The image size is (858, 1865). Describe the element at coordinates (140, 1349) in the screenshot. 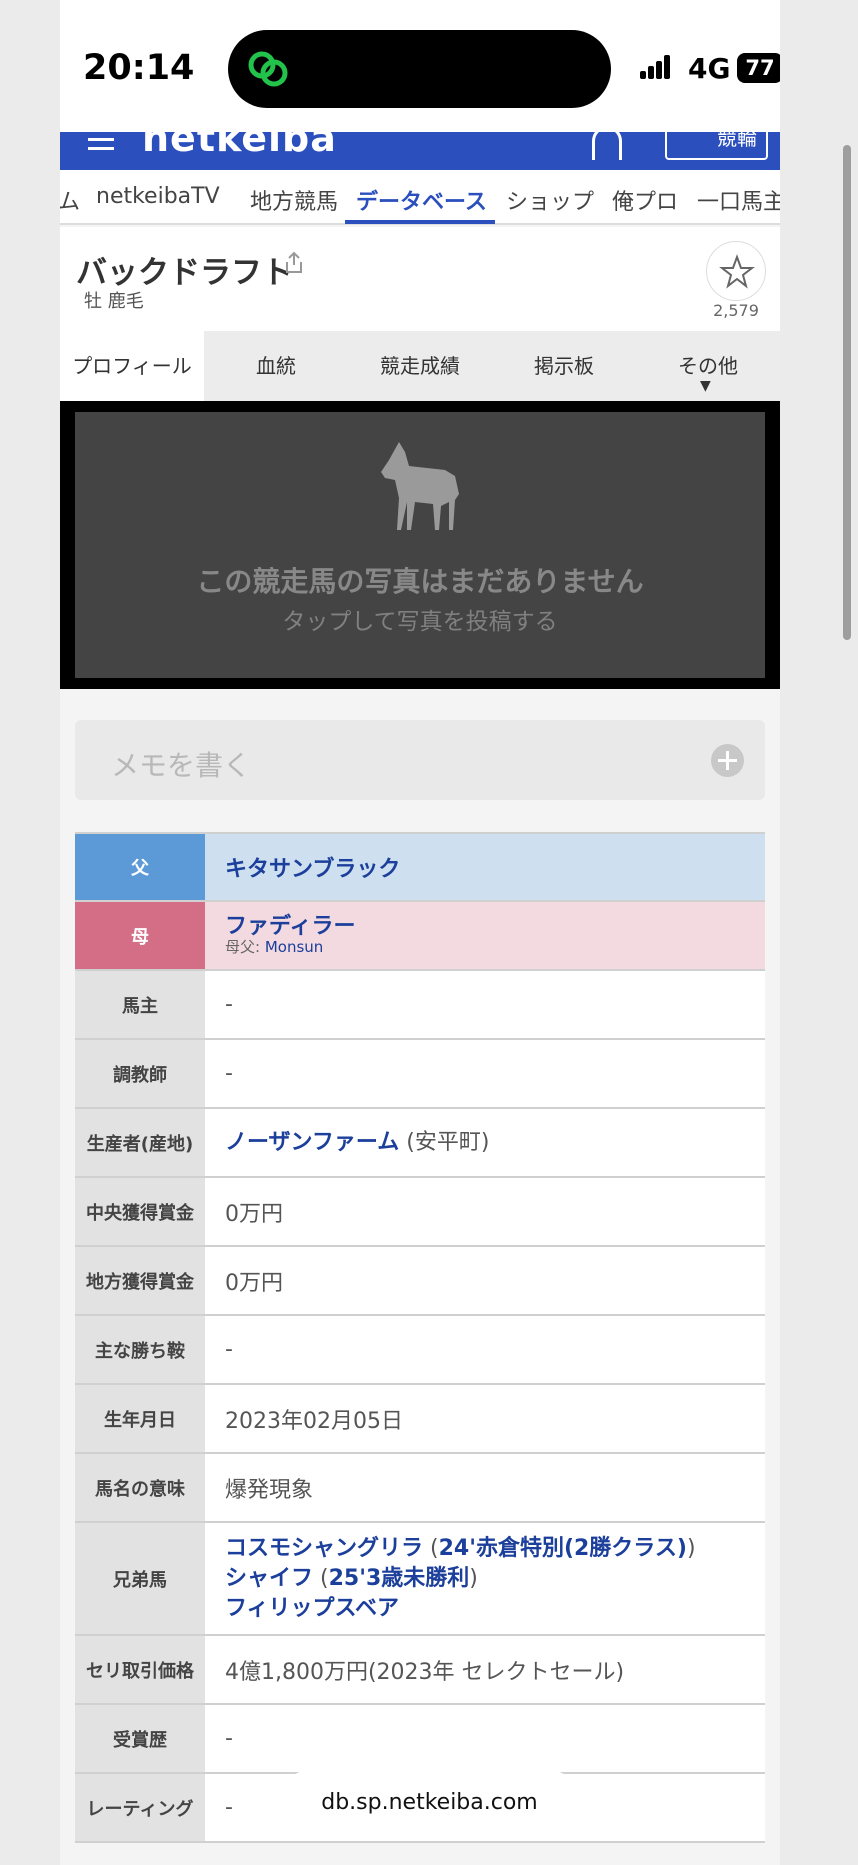

I see `main-wins-label: 主な勝ち鞍` at that location.